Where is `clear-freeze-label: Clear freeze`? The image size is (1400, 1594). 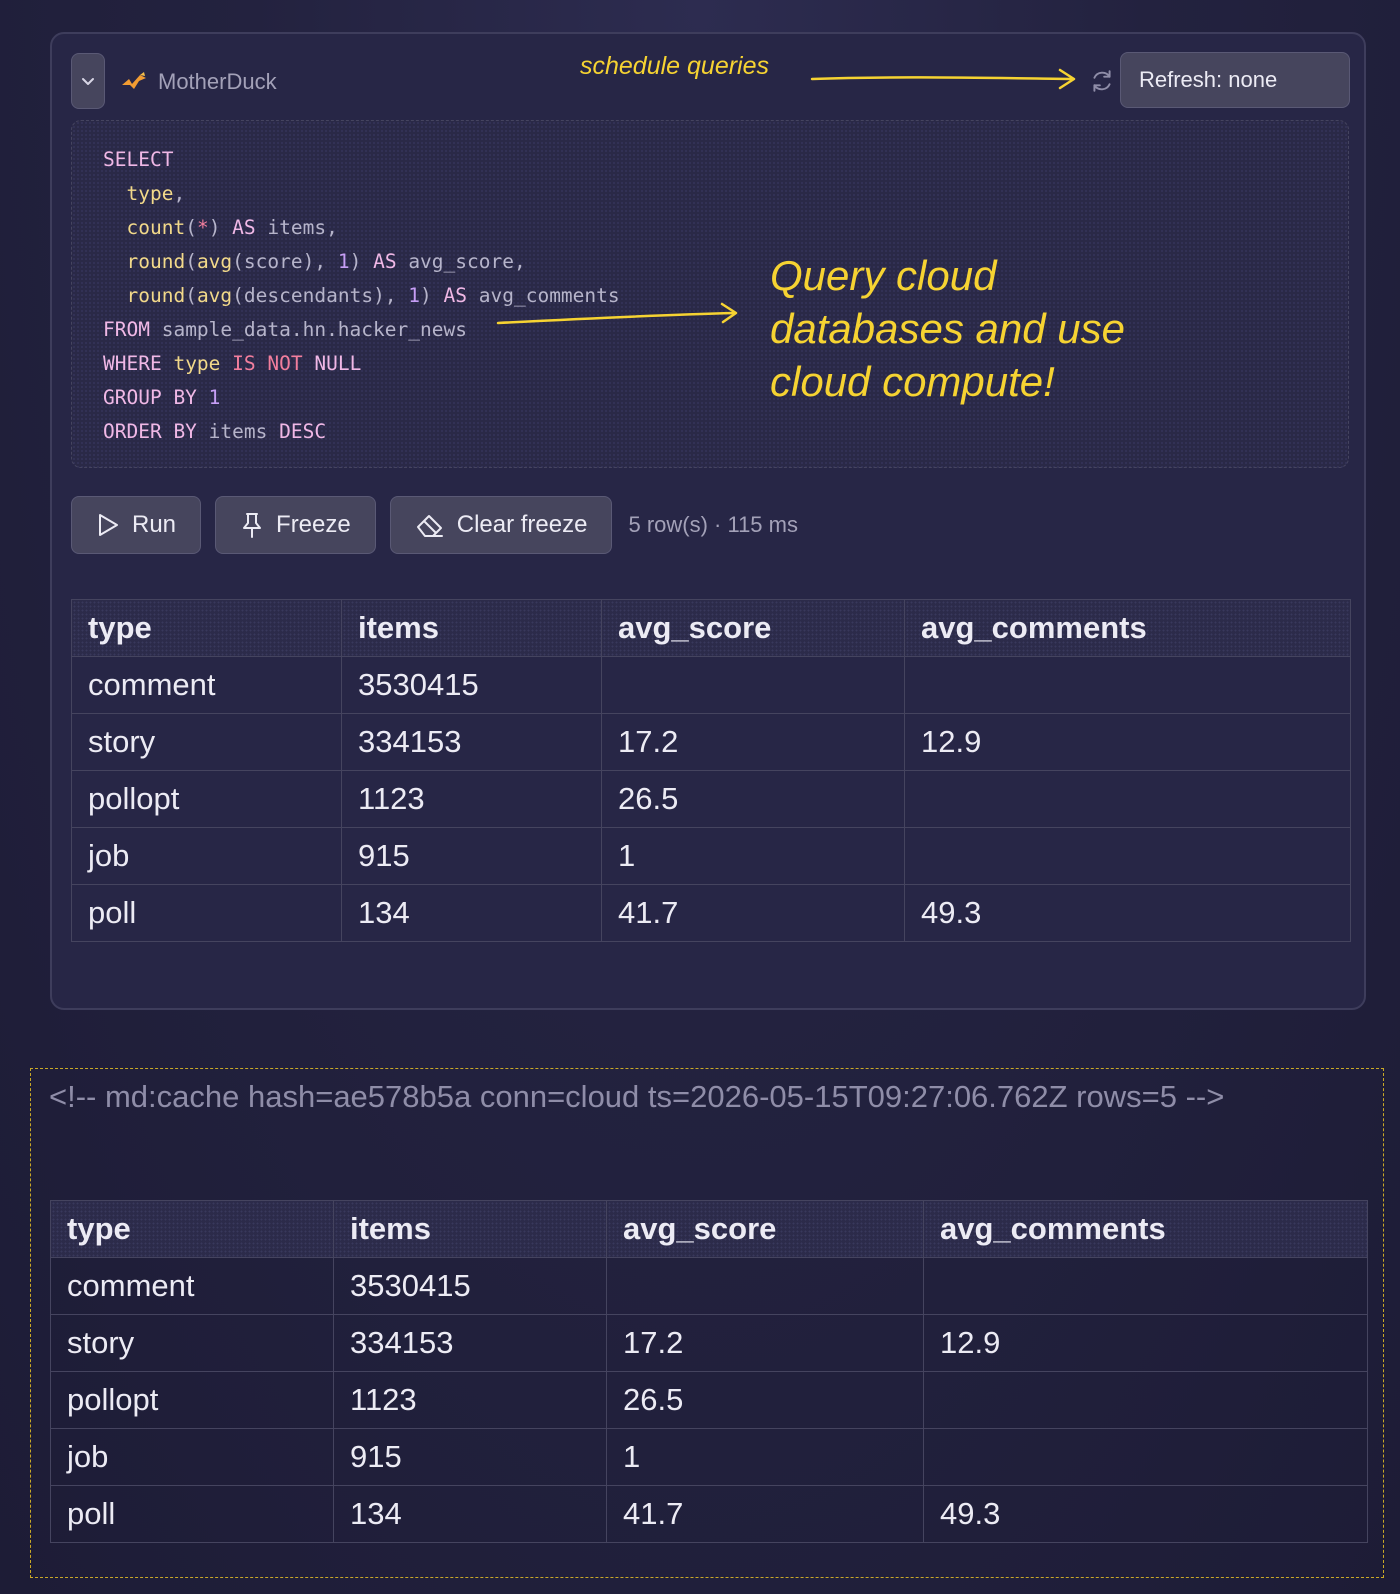
clear-freeze-label: Clear freeze is located at coordinates (522, 524).